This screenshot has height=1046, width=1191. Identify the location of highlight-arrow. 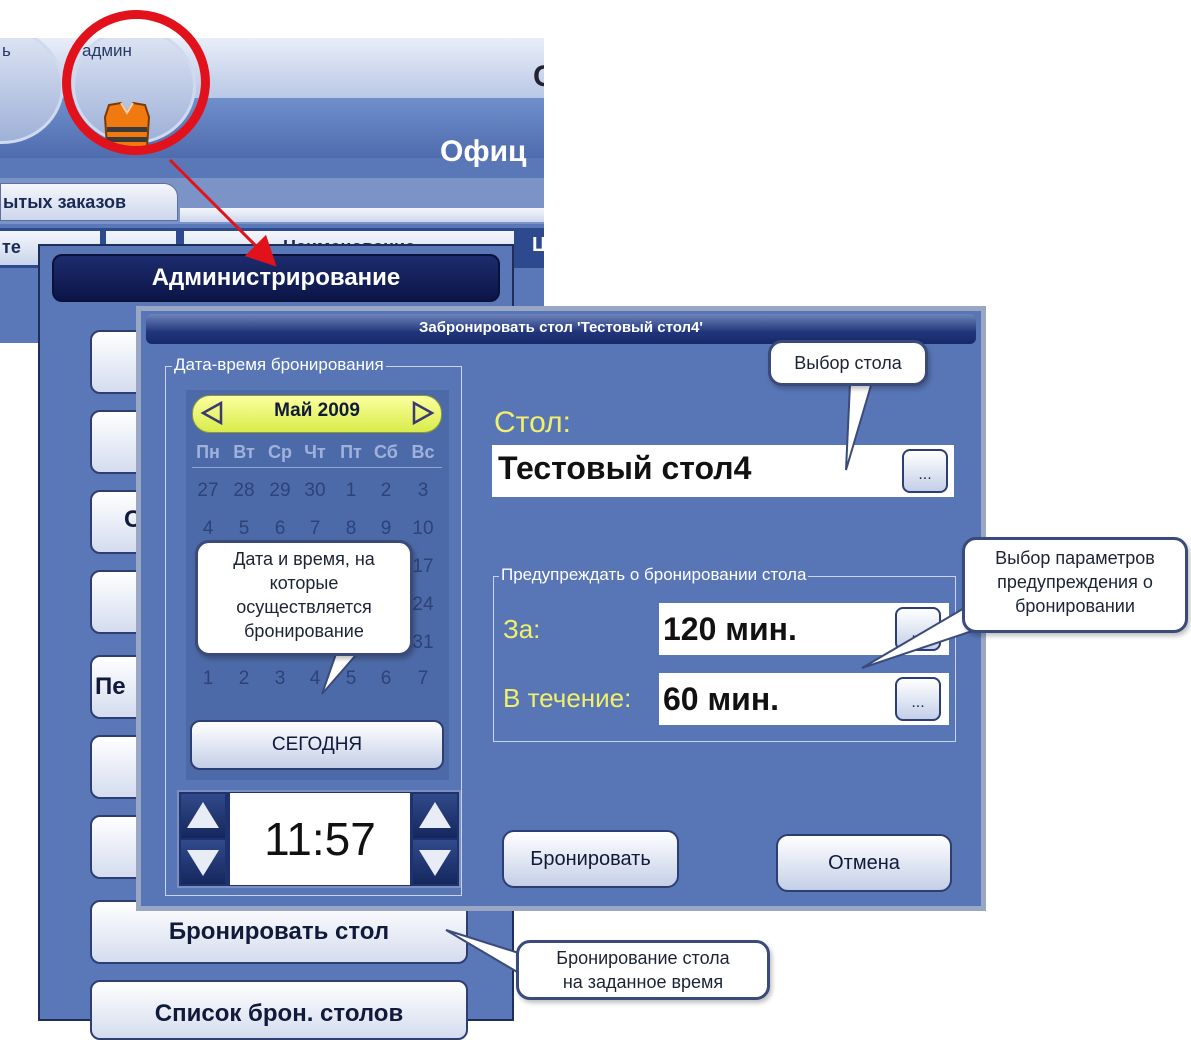
(222, 212).